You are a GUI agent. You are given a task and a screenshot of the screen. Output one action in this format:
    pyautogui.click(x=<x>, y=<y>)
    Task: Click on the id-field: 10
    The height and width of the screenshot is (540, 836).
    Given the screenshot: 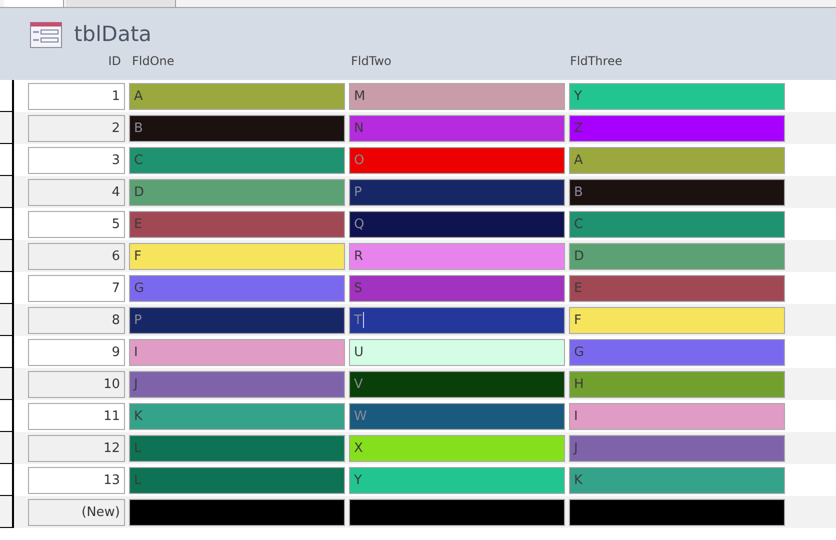 What is the action you would take?
    pyautogui.click(x=76, y=384)
    